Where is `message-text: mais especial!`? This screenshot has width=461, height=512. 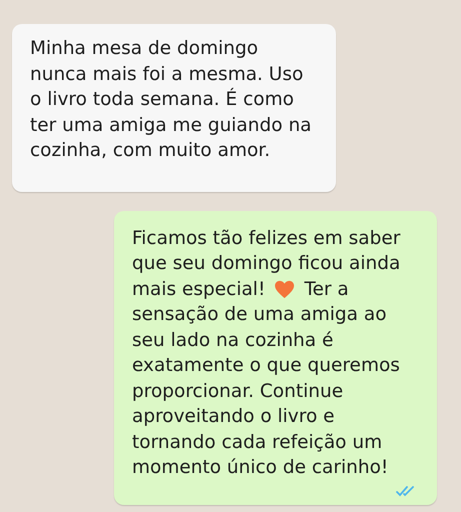 message-text: mais especial! is located at coordinates (199, 290).